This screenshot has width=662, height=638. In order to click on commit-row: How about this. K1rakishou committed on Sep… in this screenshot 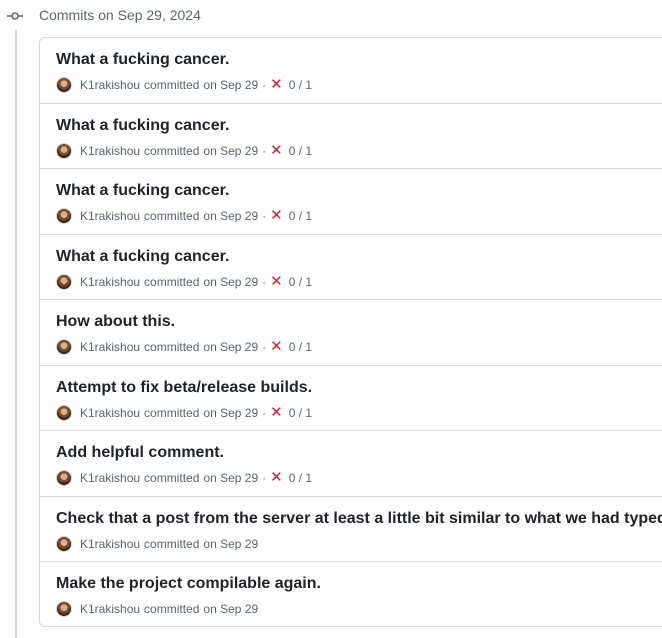, I will do `click(351, 333)`.